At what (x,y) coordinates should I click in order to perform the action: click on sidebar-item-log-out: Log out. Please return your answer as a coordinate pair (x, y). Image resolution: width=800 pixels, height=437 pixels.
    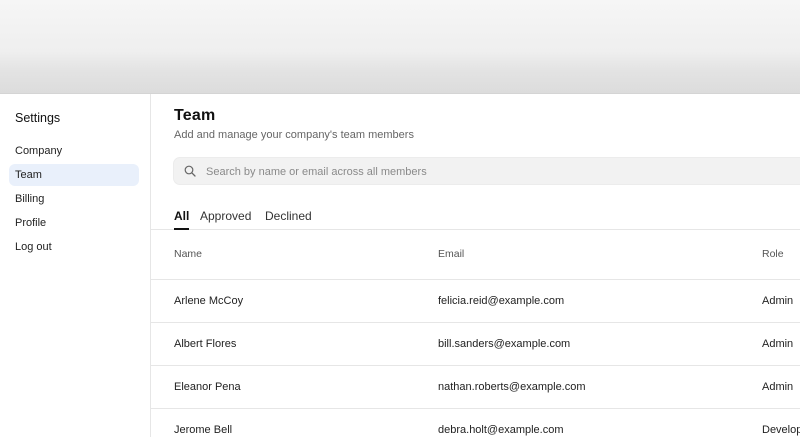
    Looking at the image, I should click on (74, 247).